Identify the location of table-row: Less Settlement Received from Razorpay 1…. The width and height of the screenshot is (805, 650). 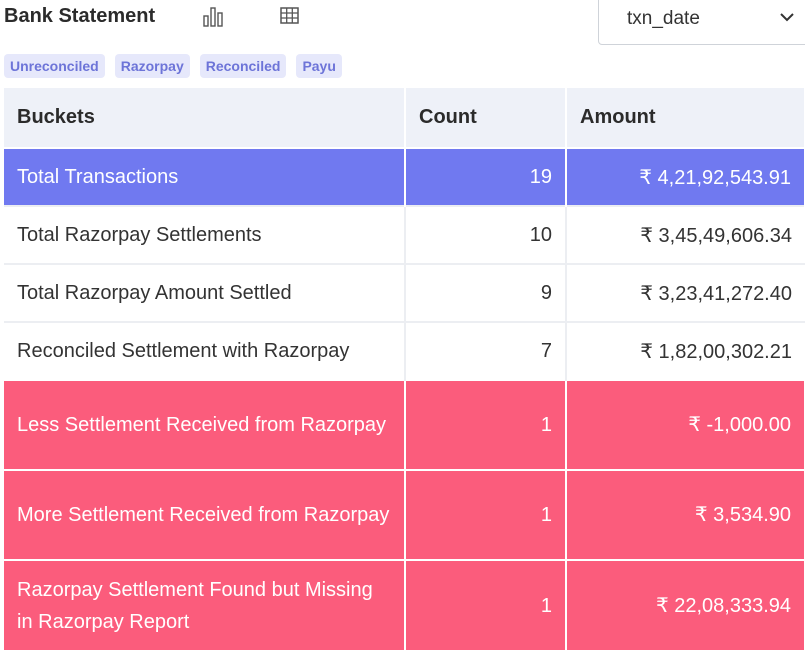
(404, 424).